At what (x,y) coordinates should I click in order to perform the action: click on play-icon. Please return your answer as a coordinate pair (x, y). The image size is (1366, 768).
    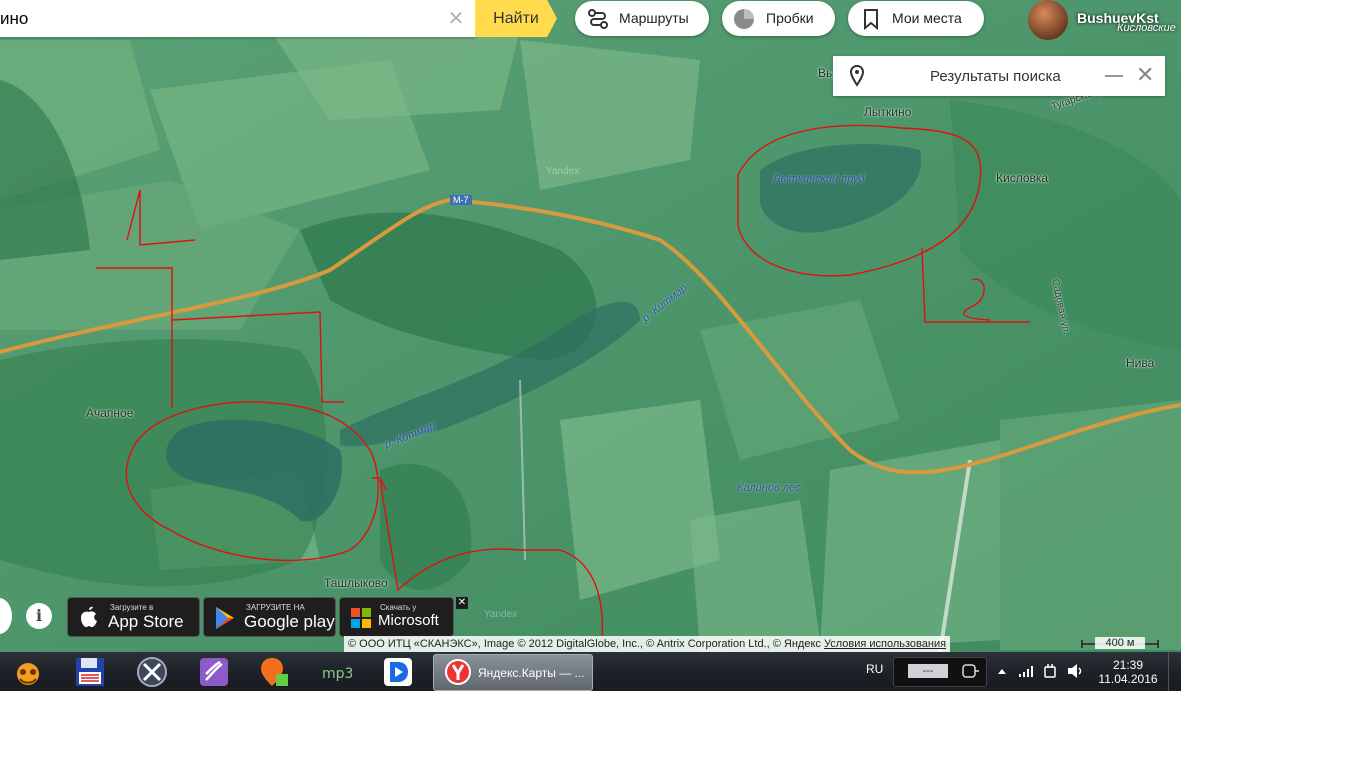
    Looking at the image, I should click on (225, 618).